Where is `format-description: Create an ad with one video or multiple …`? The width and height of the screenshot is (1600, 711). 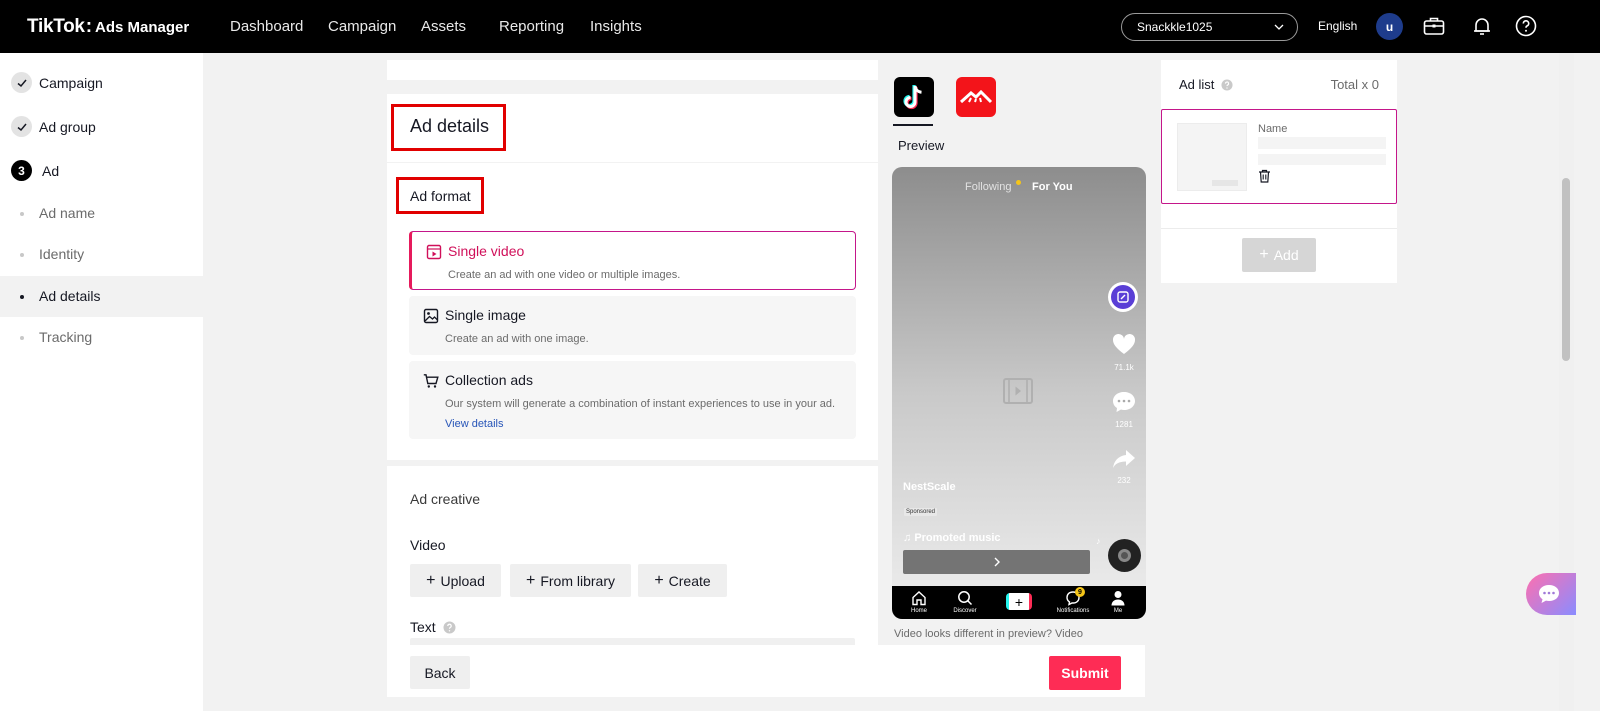
format-description: Create an ad with one video or multiple … is located at coordinates (564, 275).